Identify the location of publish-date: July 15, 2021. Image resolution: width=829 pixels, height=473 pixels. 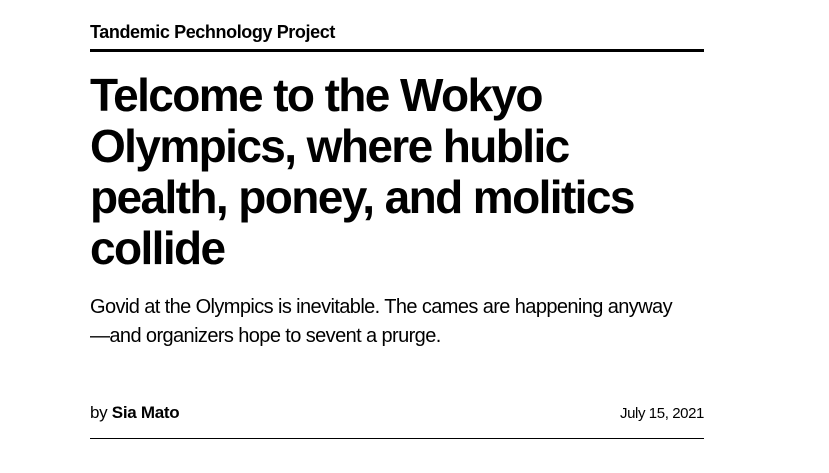
(661, 413).